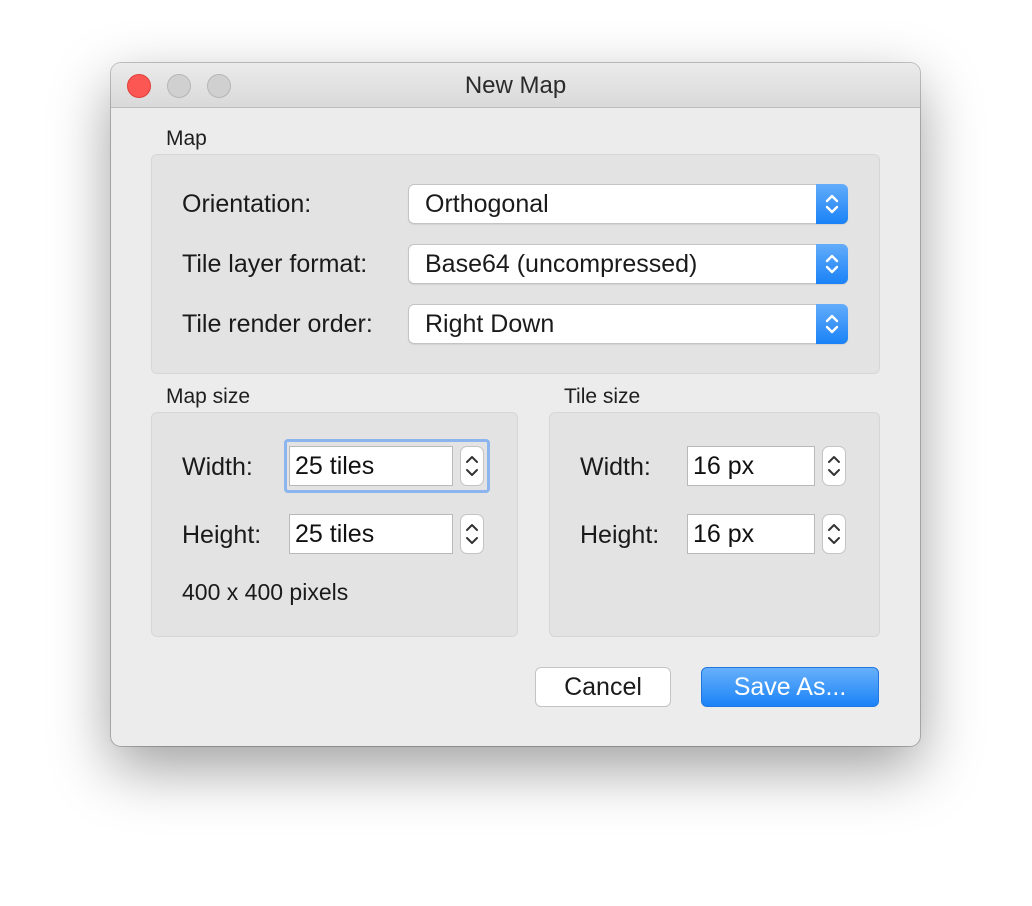 The image size is (1032, 906). What do you see at coordinates (561, 264) in the screenshot?
I see `tile-layer-format-value: Base64 (uncompressed)` at bounding box center [561, 264].